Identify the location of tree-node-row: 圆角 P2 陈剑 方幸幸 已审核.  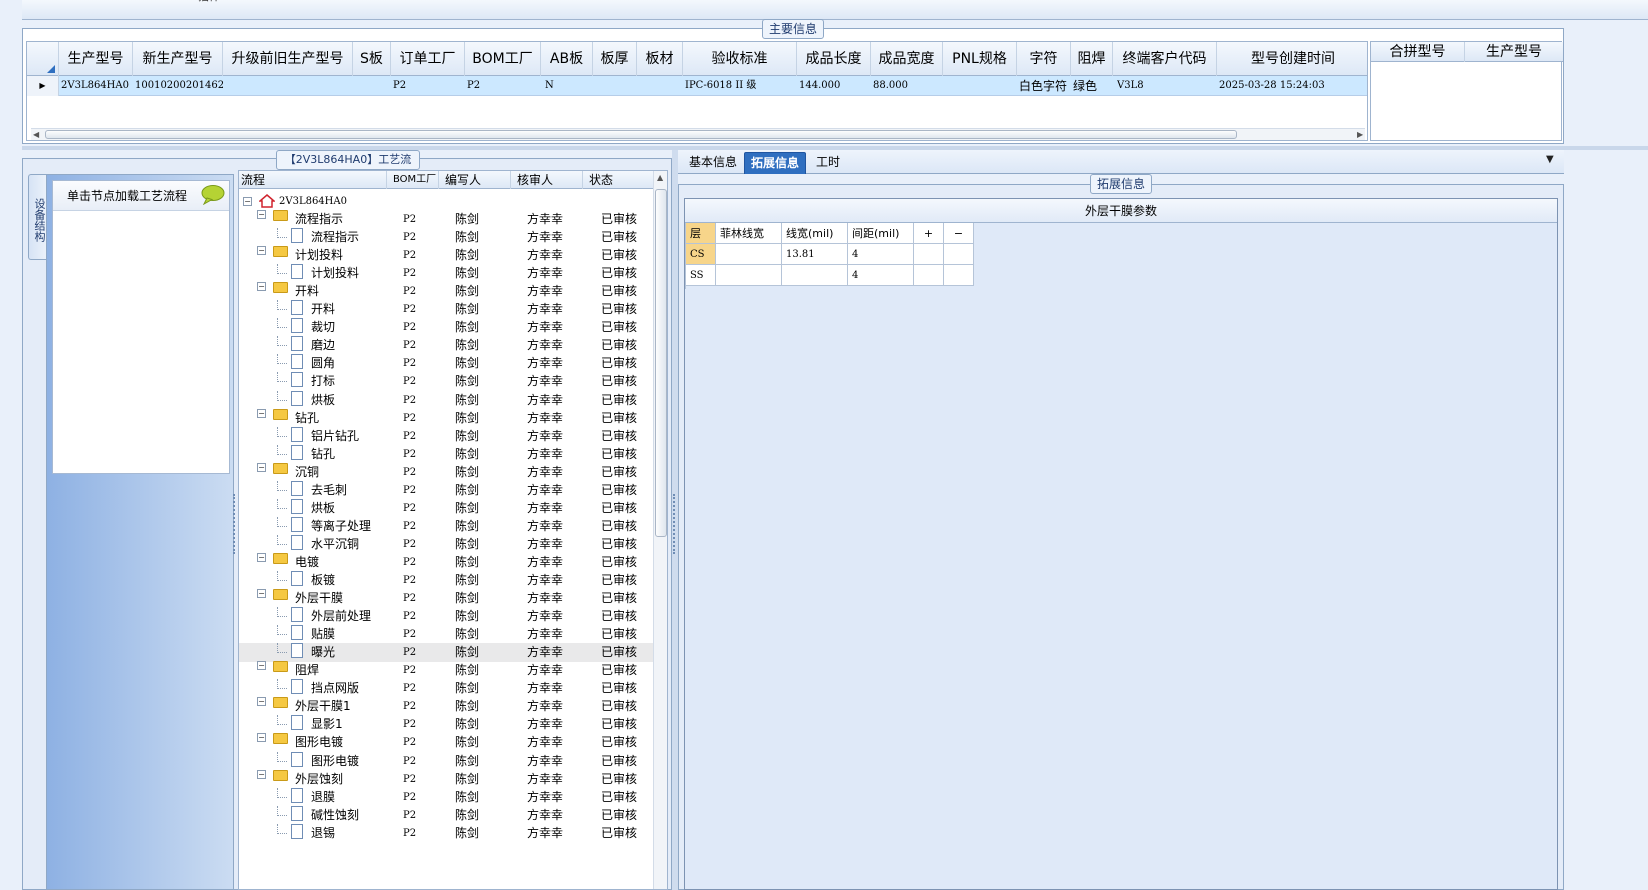
(447, 363).